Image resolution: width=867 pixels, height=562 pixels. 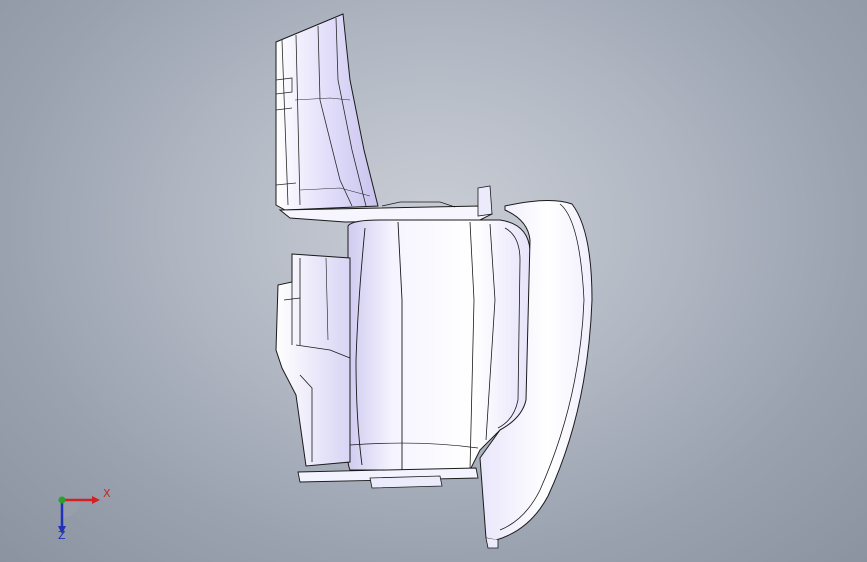 What do you see at coordinates (388, 478) in the screenshot?
I see `bottom-rim` at bounding box center [388, 478].